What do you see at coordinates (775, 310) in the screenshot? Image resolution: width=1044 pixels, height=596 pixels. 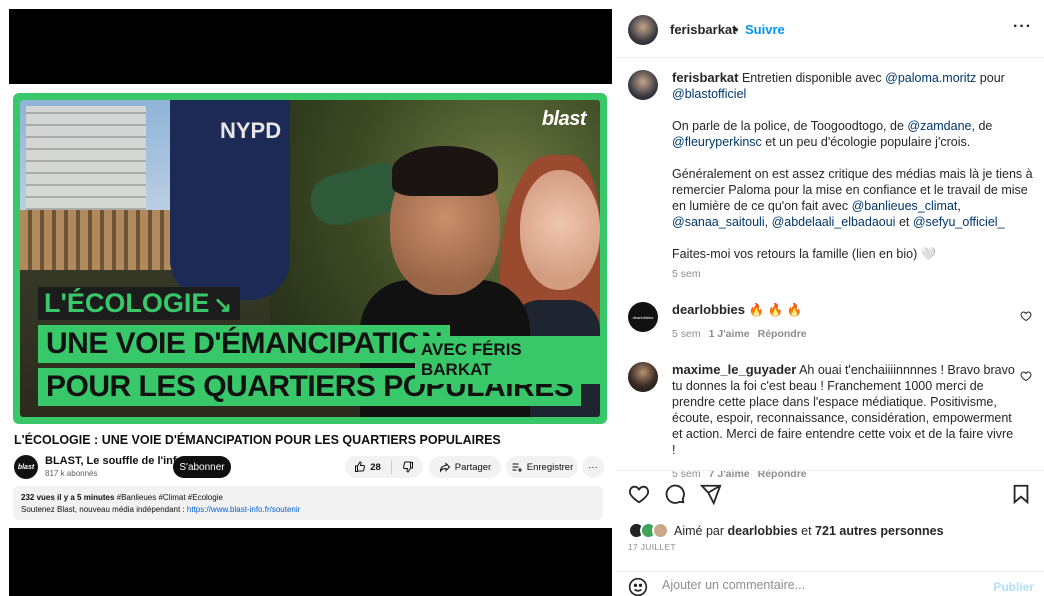 I see `comment-text: 🔥 🔥 🔥` at bounding box center [775, 310].